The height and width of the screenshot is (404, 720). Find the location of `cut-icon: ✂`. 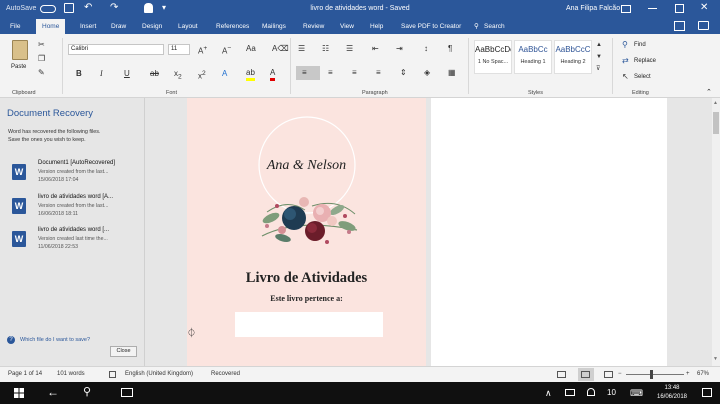

cut-icon: ✂ is located at coordinates (41, 45).